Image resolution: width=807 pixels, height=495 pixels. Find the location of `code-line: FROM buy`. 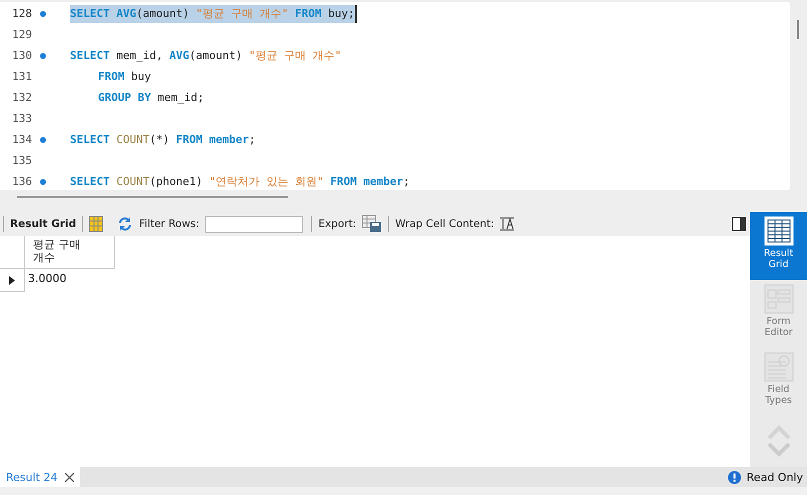

code-line: FROM buy is located at coordinates (124, 76).